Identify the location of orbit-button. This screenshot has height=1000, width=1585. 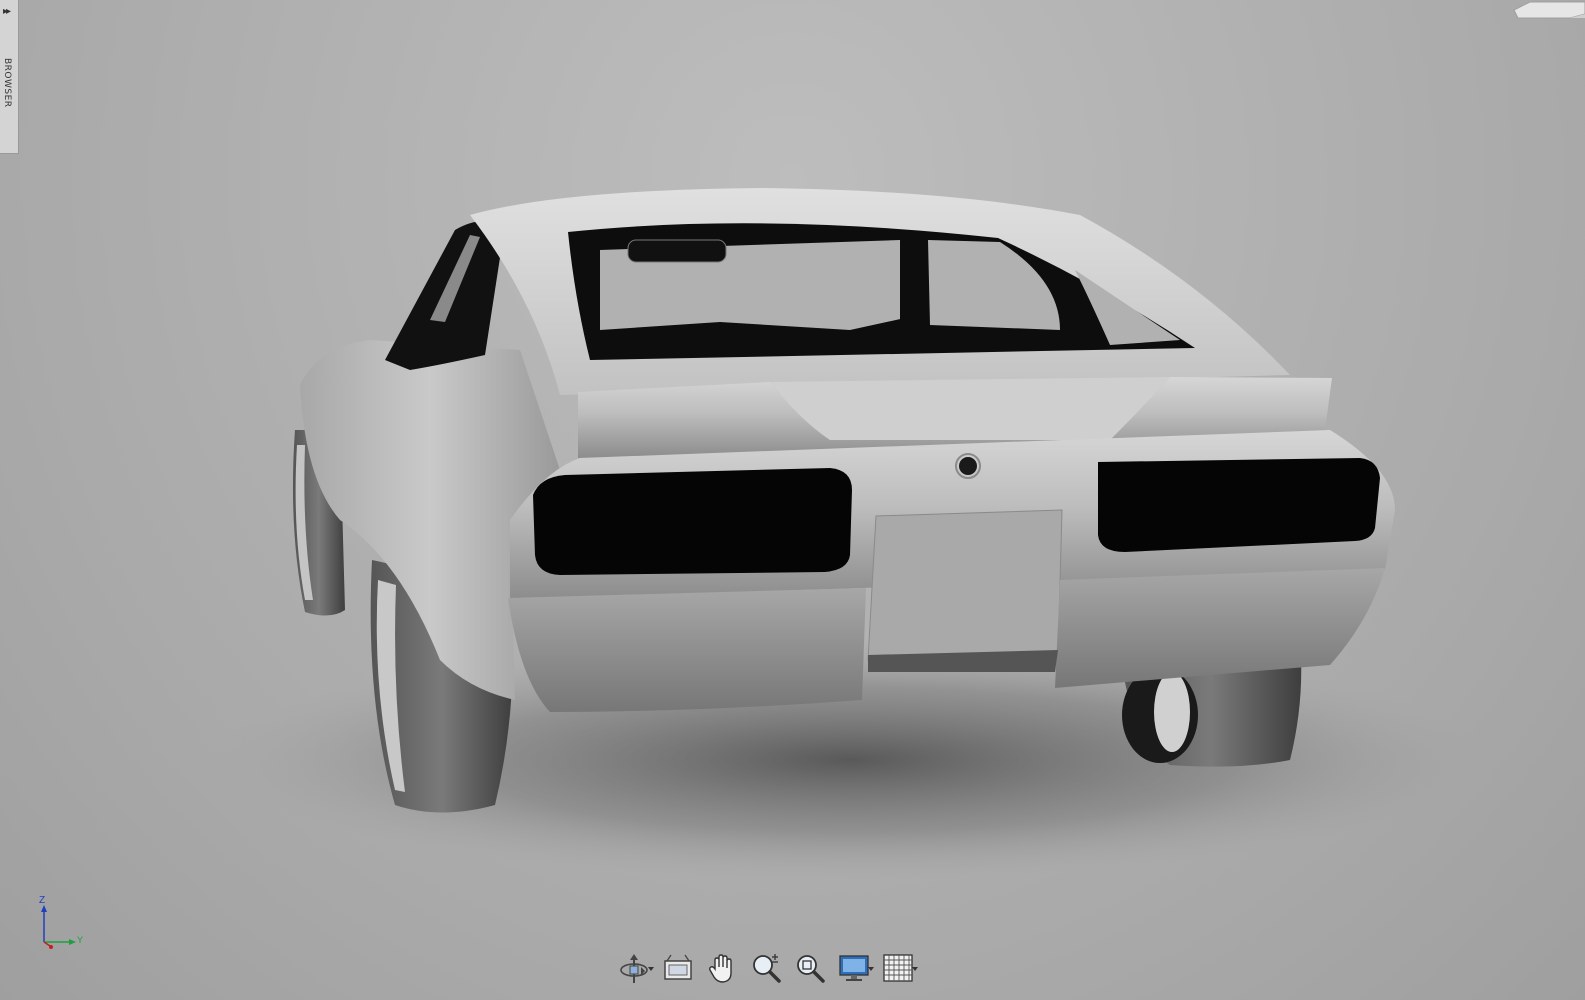
(634, 968).